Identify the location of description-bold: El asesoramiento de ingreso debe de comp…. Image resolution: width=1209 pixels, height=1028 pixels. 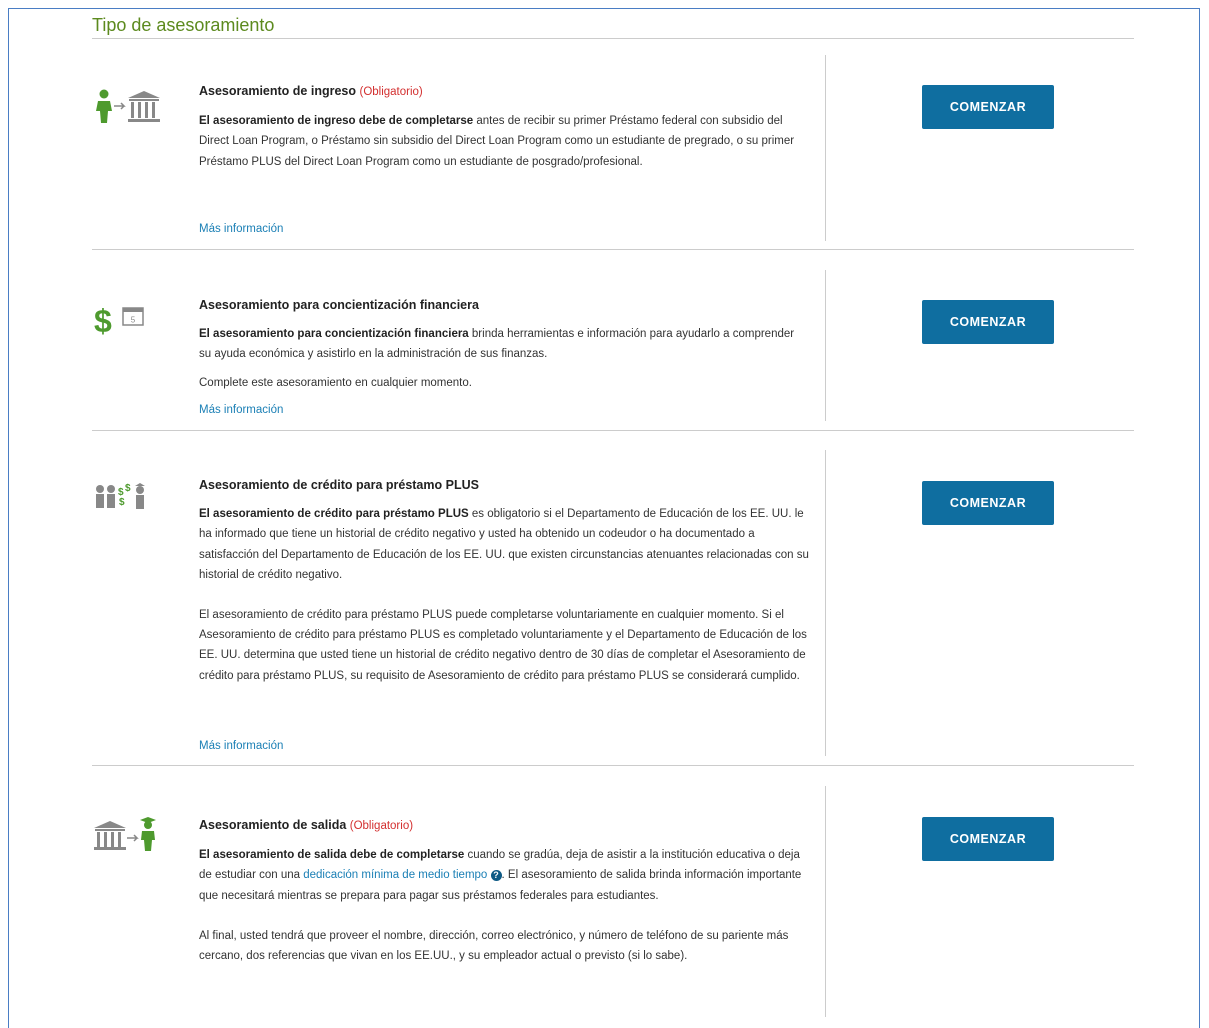
(336, 121).